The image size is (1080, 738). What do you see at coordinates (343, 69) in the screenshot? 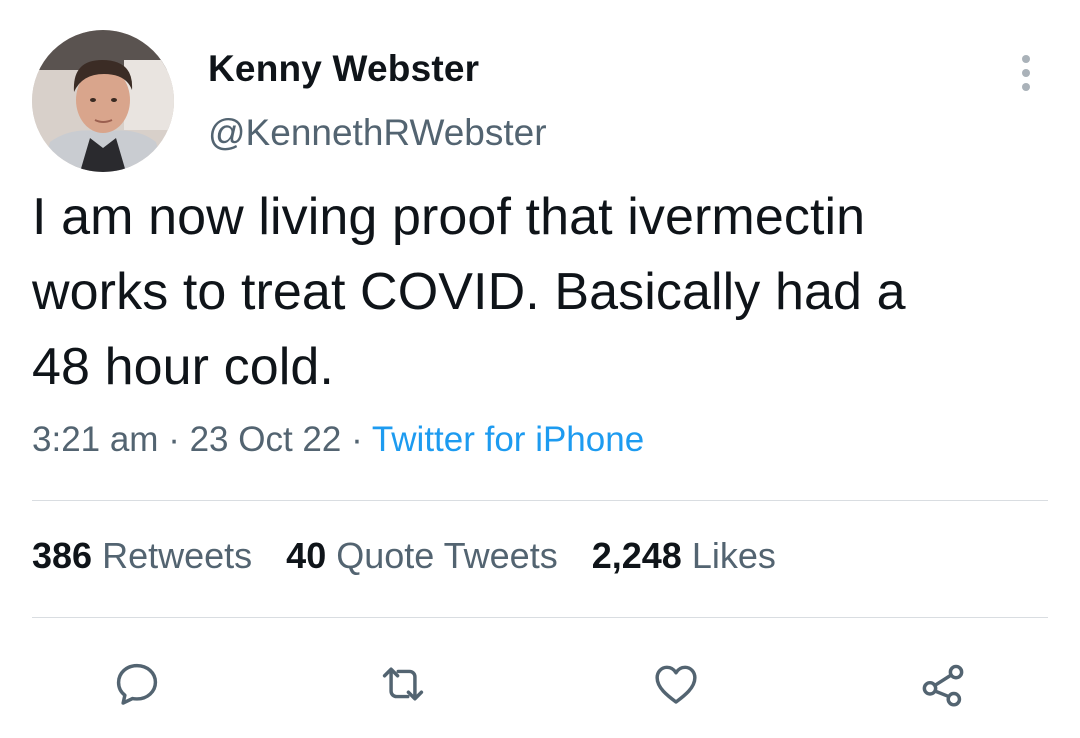
I see `display-name: Kenny Webster` at bounding box center [343, 69].